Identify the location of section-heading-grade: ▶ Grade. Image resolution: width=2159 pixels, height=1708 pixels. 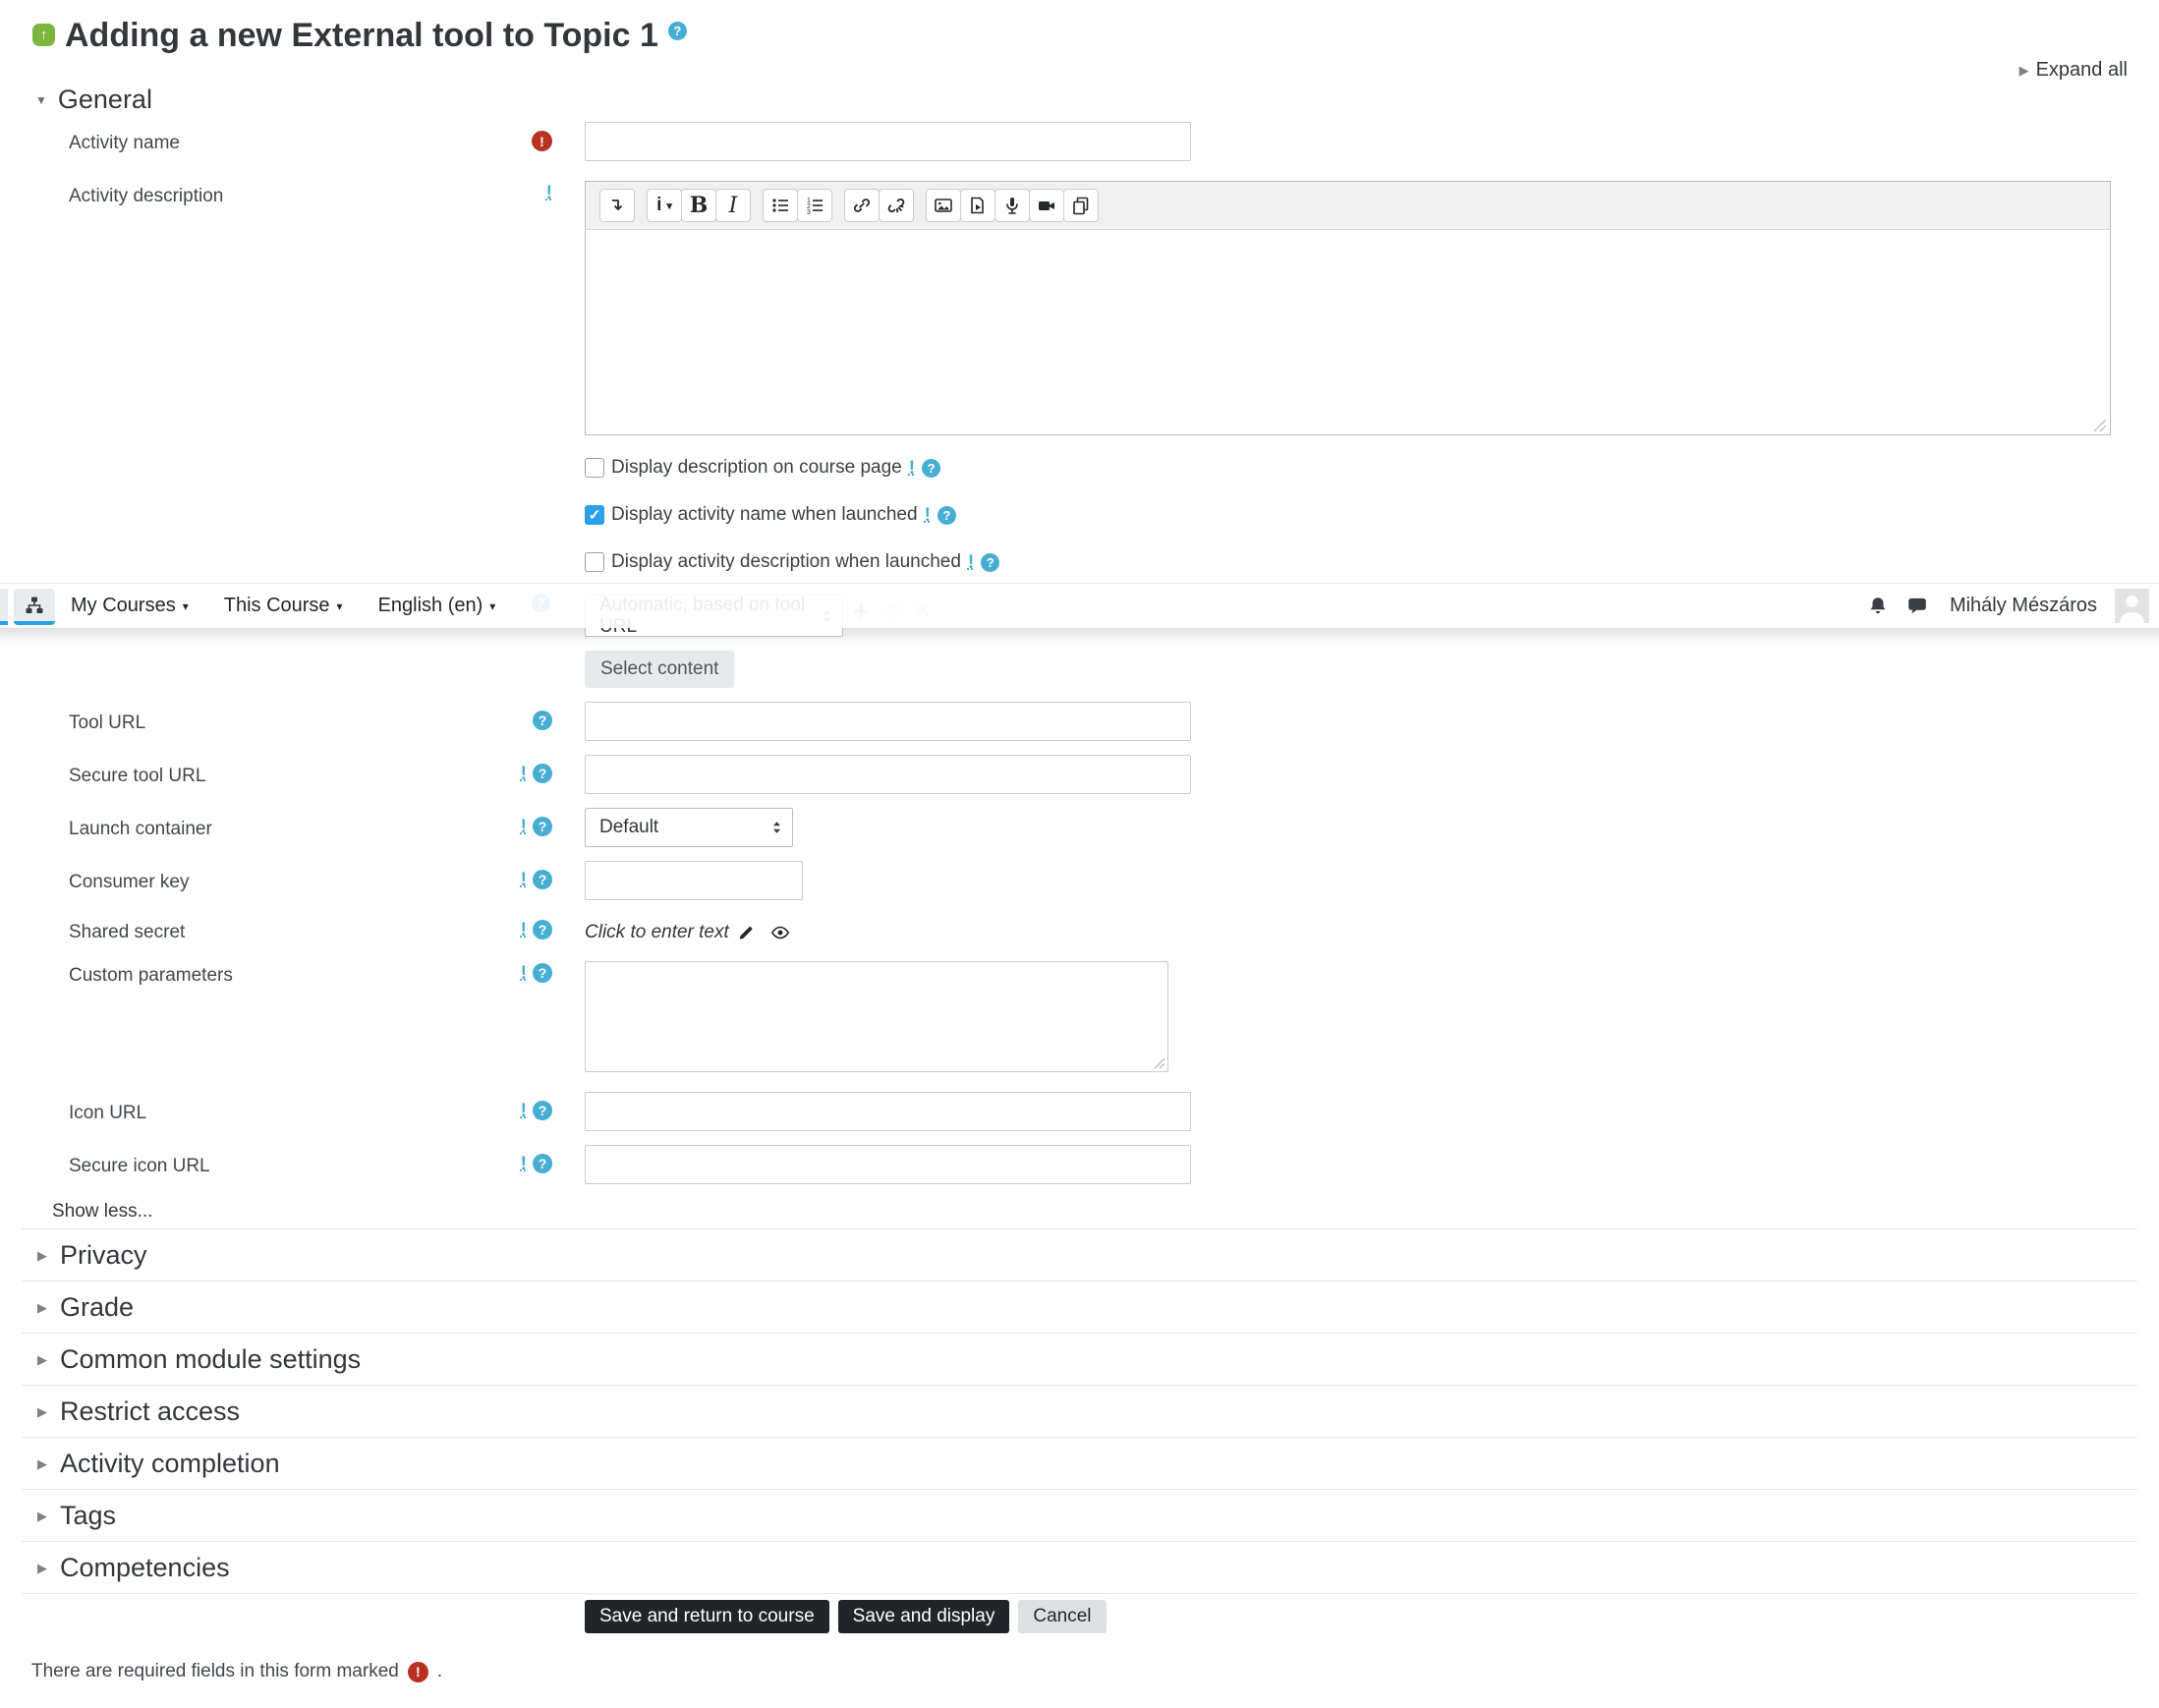
(1079, 1307).